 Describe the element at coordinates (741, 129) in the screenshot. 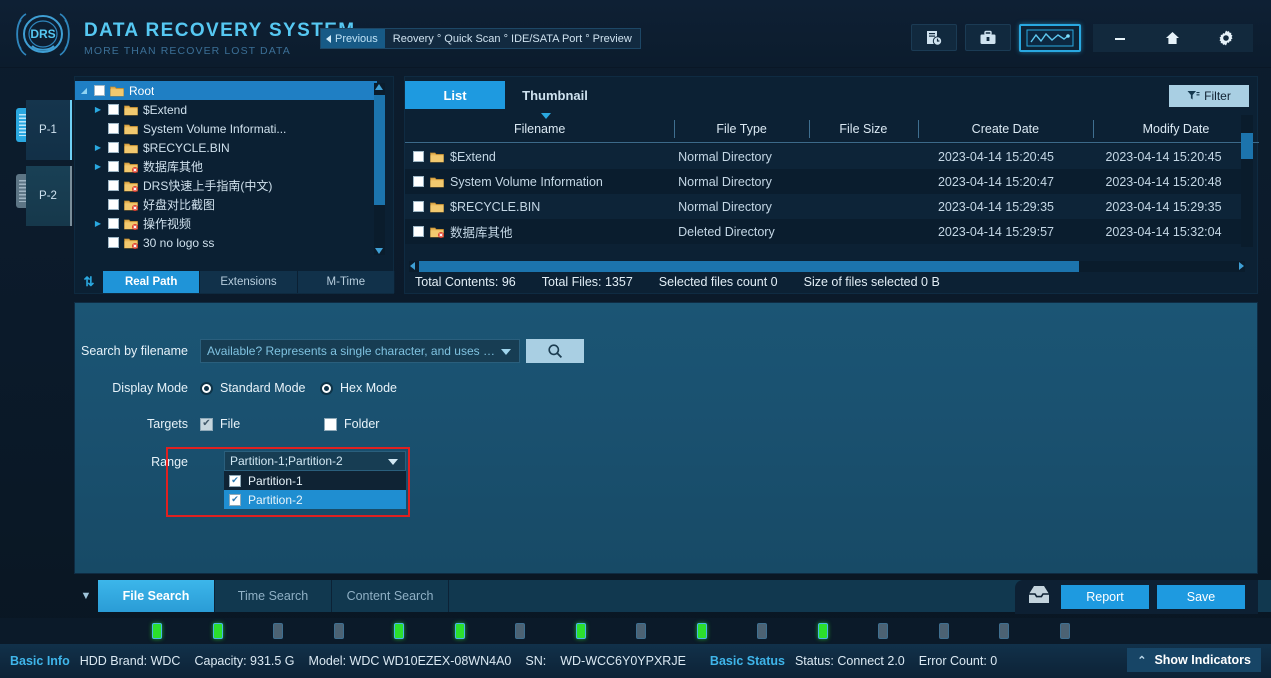

I see `column-header-file-type: File Type` at that location.